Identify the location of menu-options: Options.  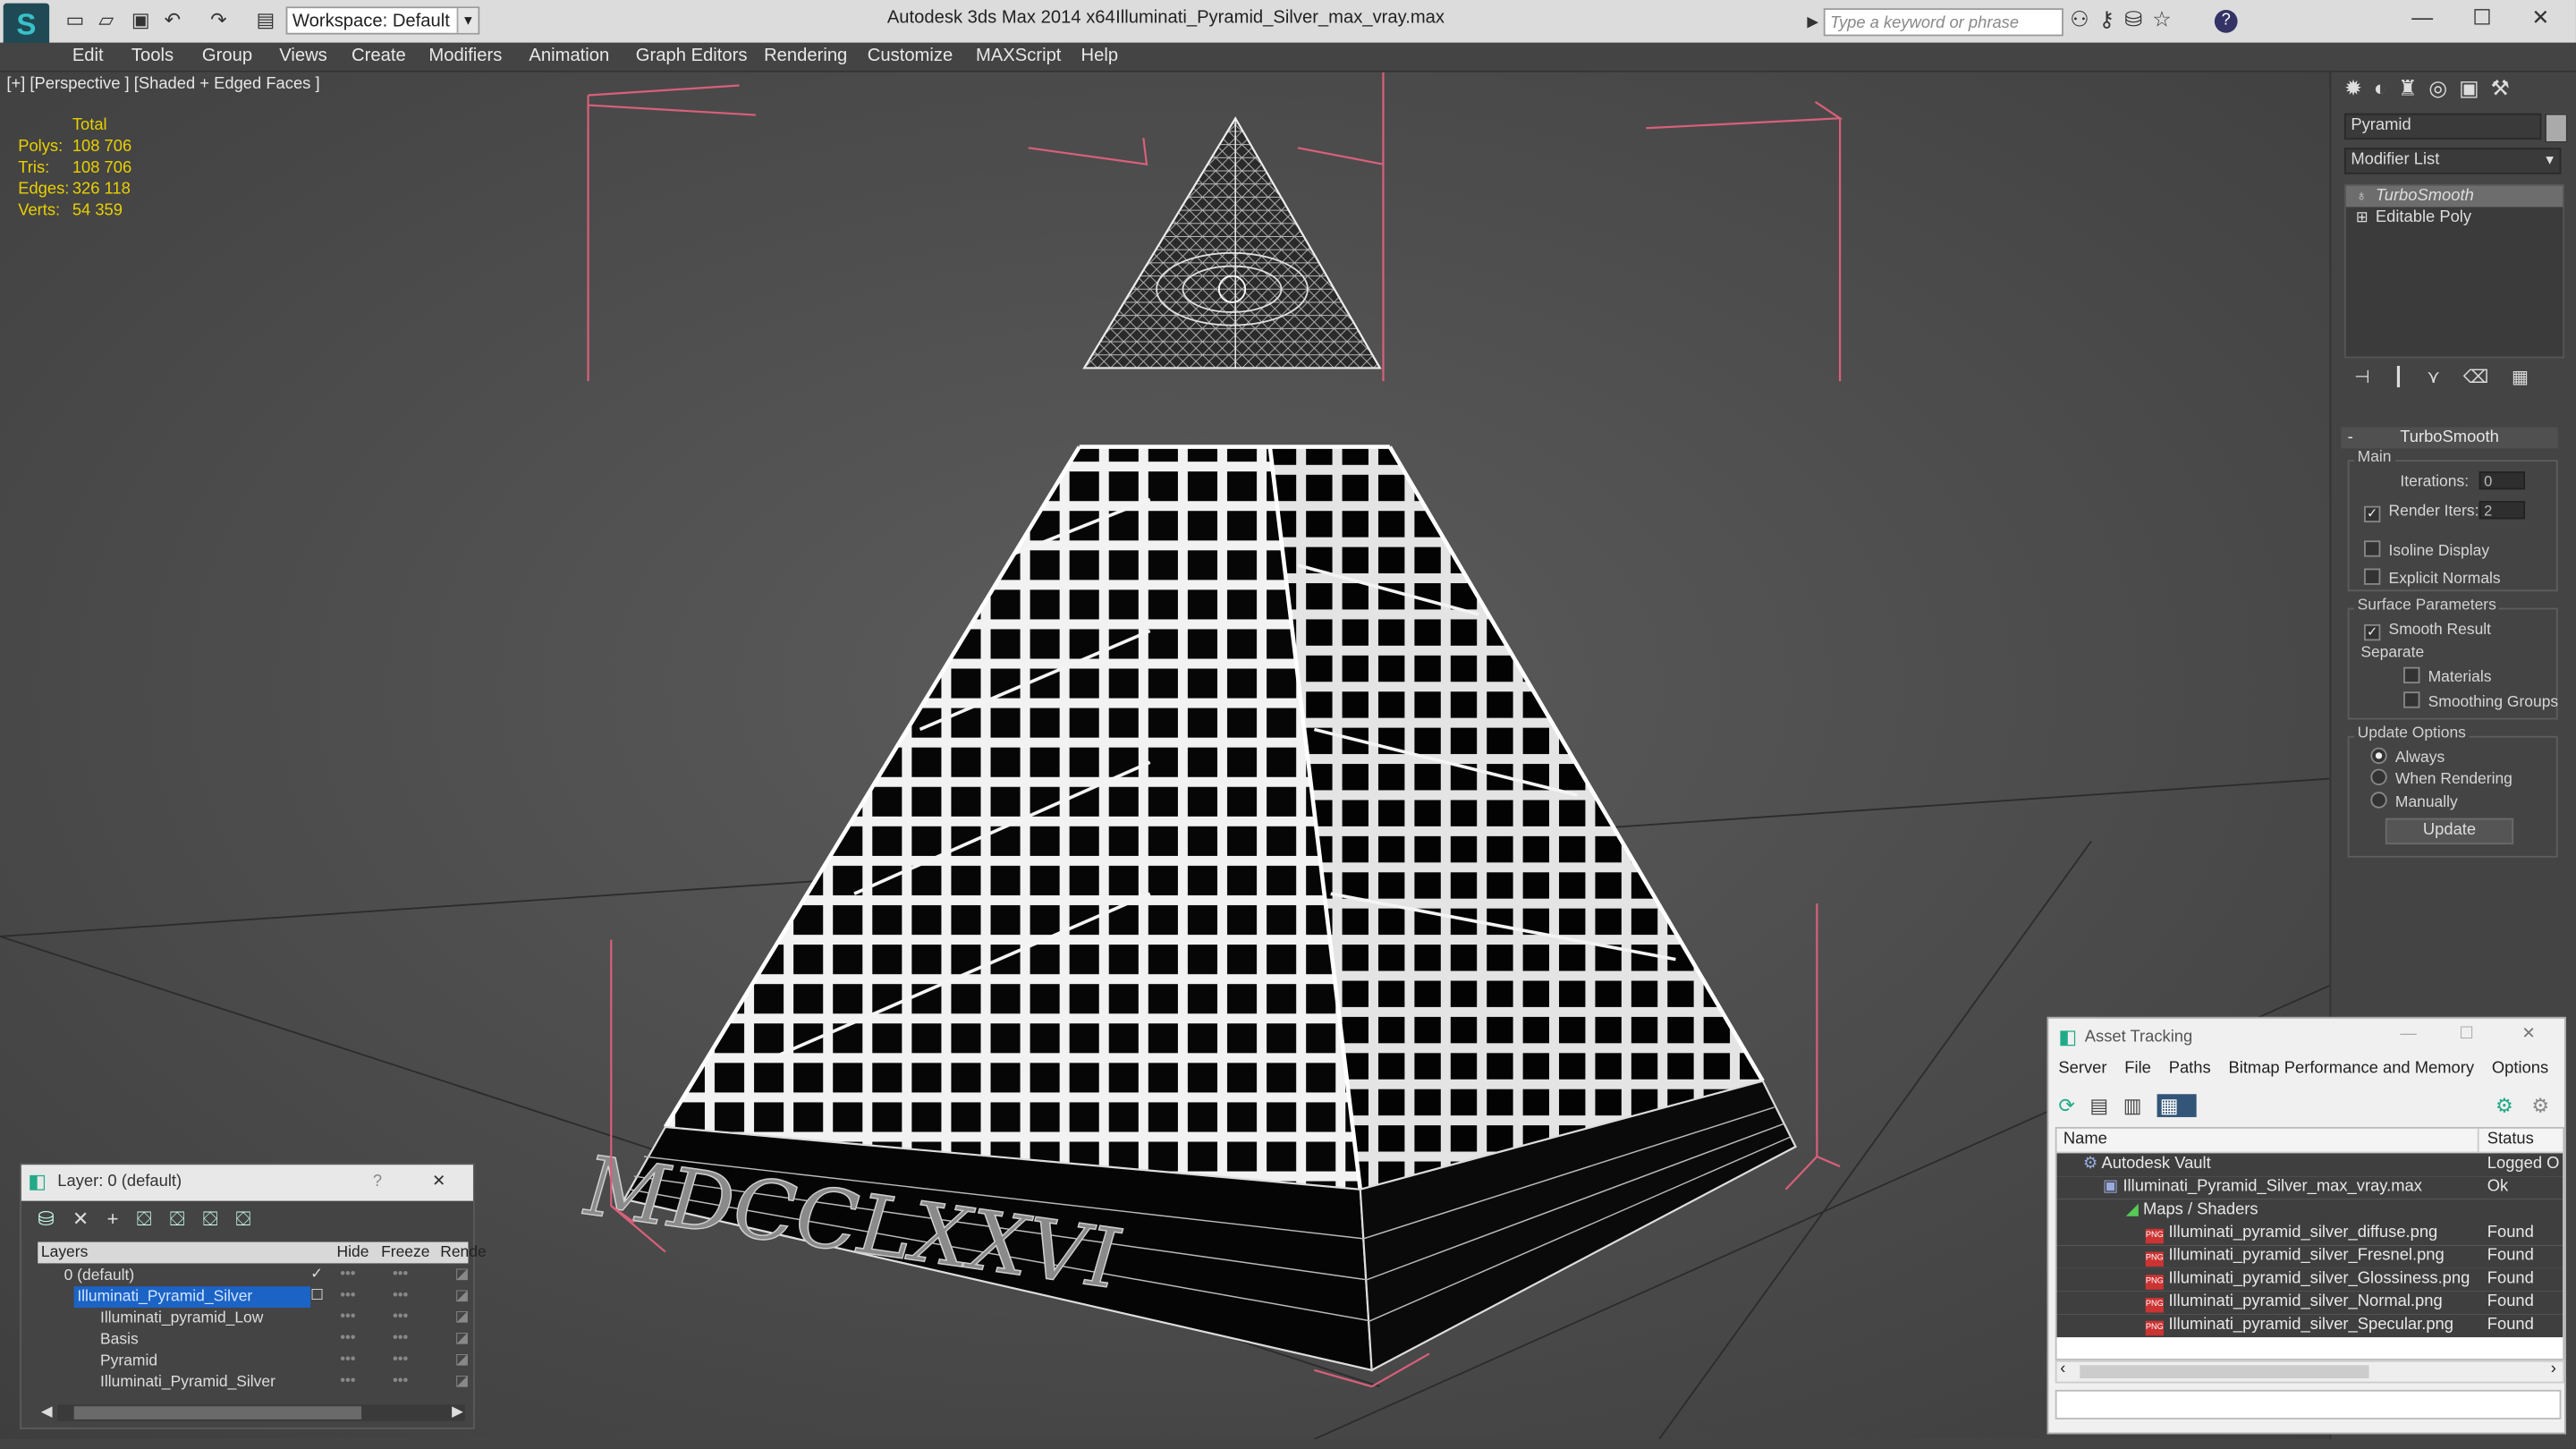
(2520, 1069).